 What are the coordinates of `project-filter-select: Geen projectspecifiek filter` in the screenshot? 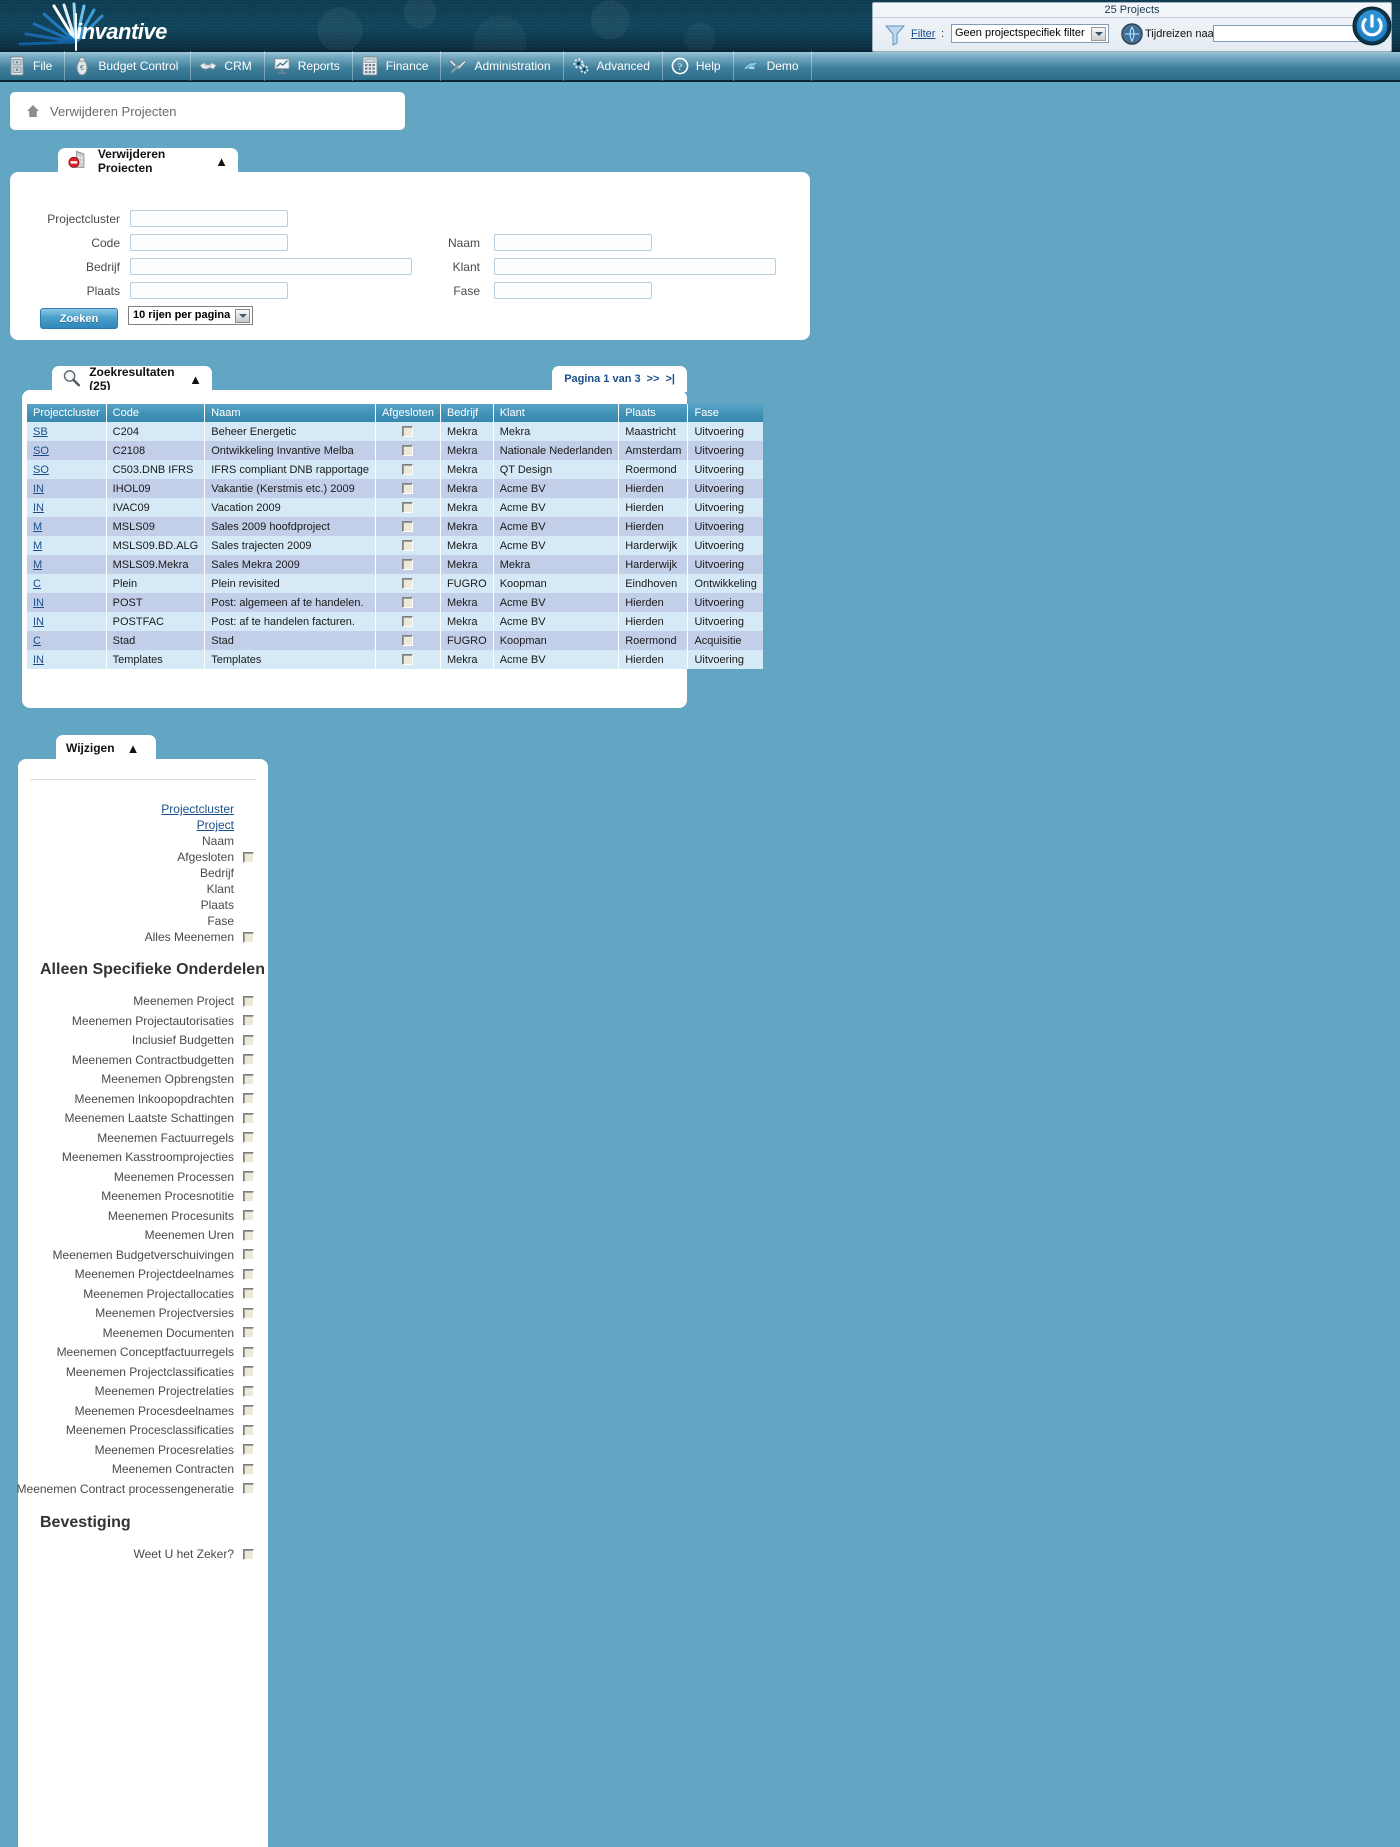 It's located at (1030, 33).